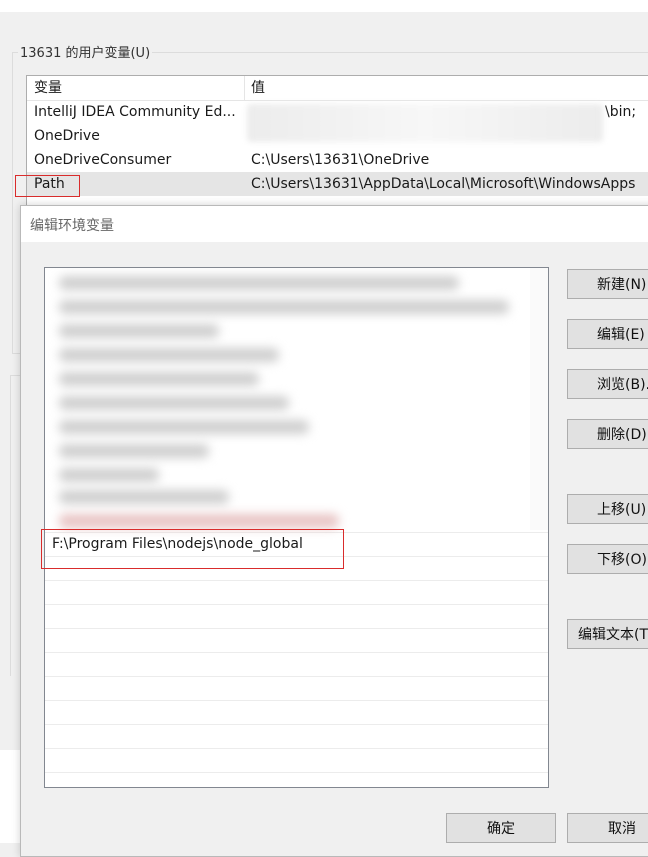 This screenshot has width=648, height=857. I want to click on highlight-new-entry, so click(192, 549).